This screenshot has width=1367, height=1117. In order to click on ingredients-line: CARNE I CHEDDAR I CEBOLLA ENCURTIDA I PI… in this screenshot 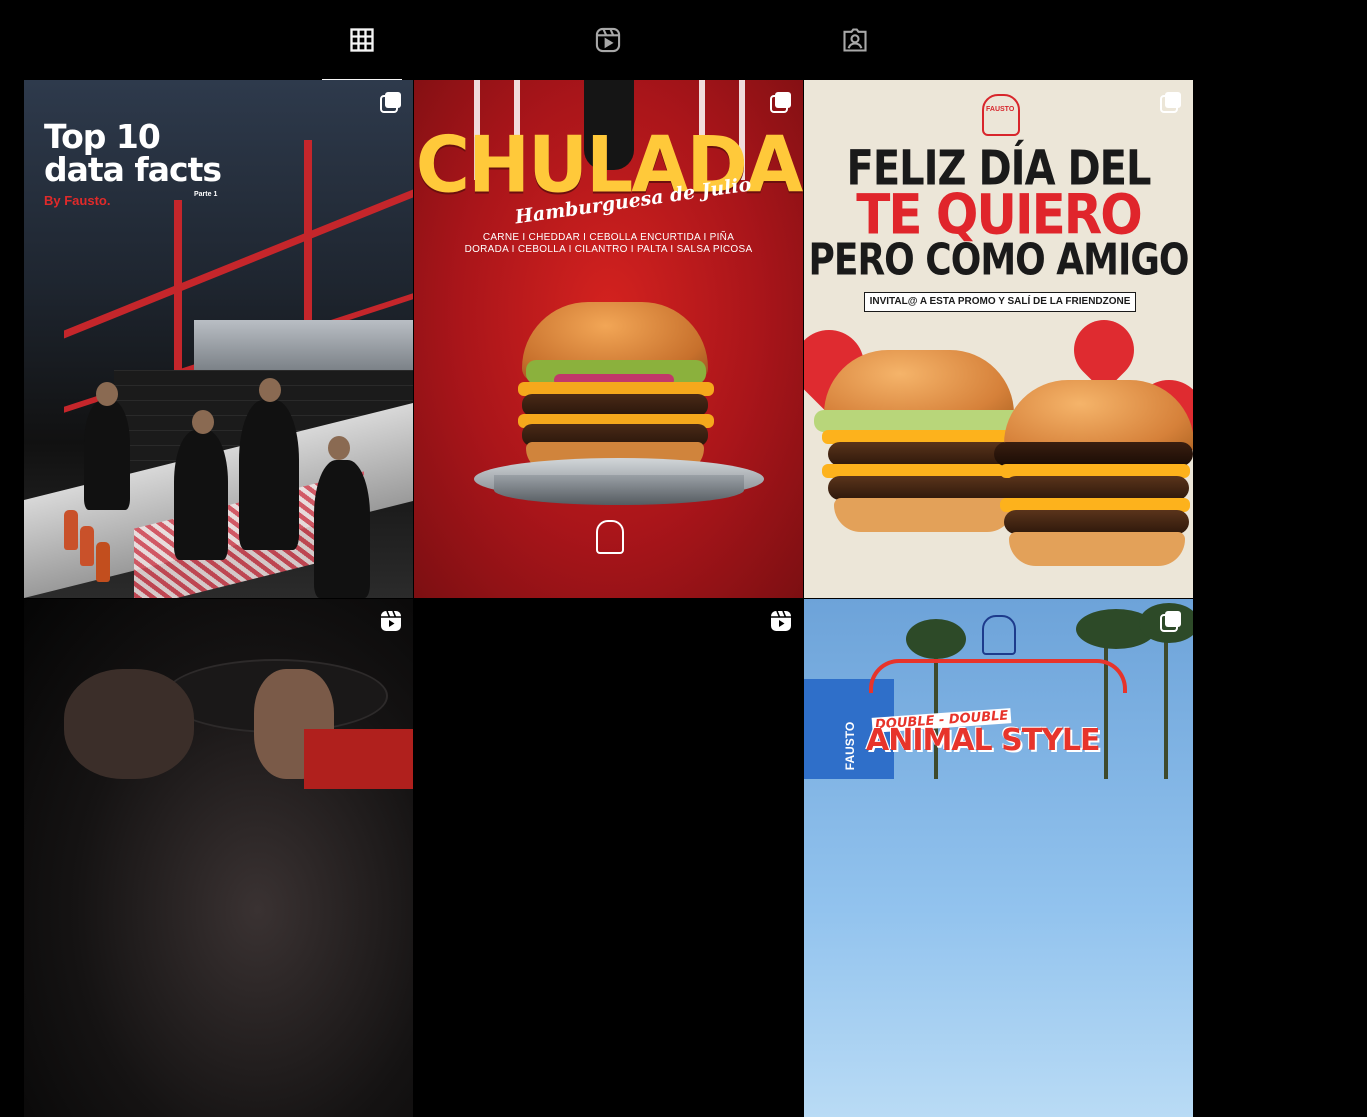, I will do `click(608, 237)`.